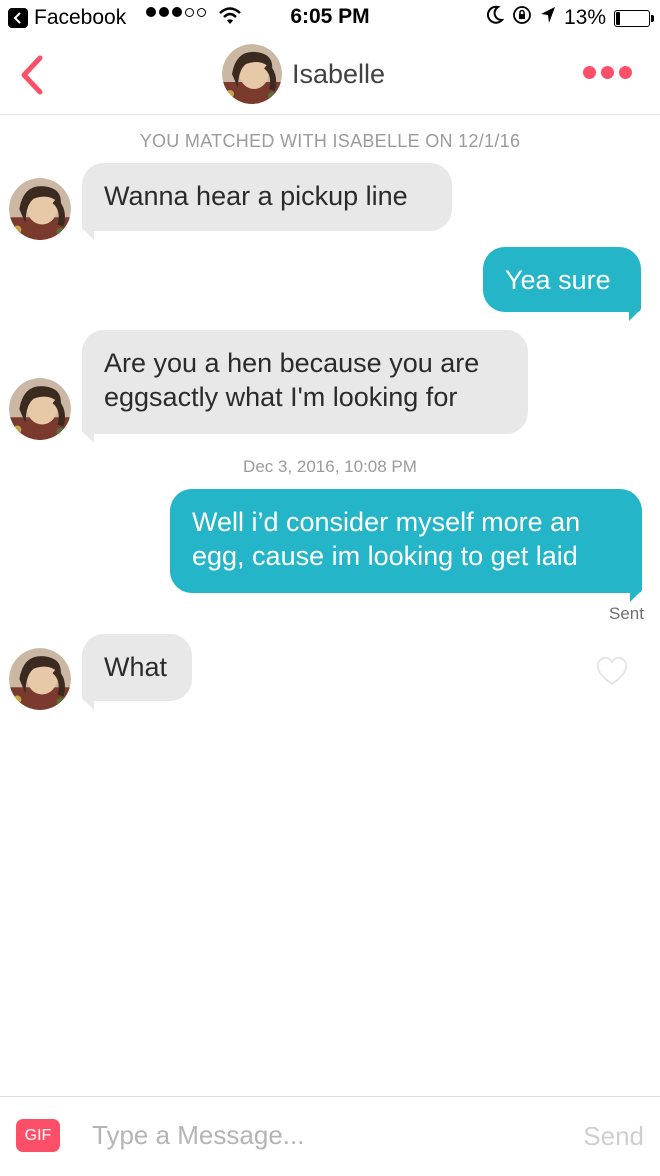 This screenshot has height=1176, width=660. I want to click on message-text: Yea sure, so click(558, 280).